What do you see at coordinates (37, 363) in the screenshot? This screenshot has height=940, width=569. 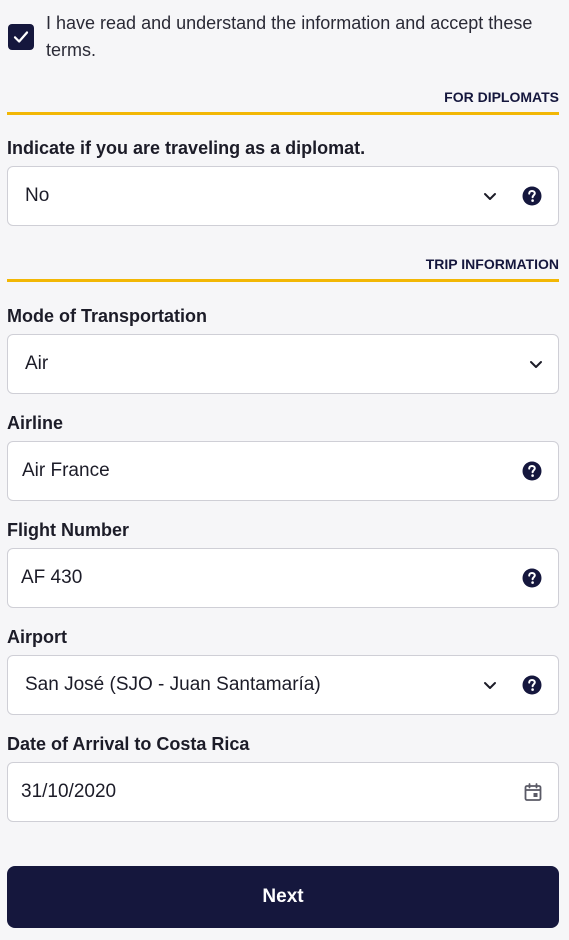 I see `transport-select-value: Air` at bounding box center [37, 363].